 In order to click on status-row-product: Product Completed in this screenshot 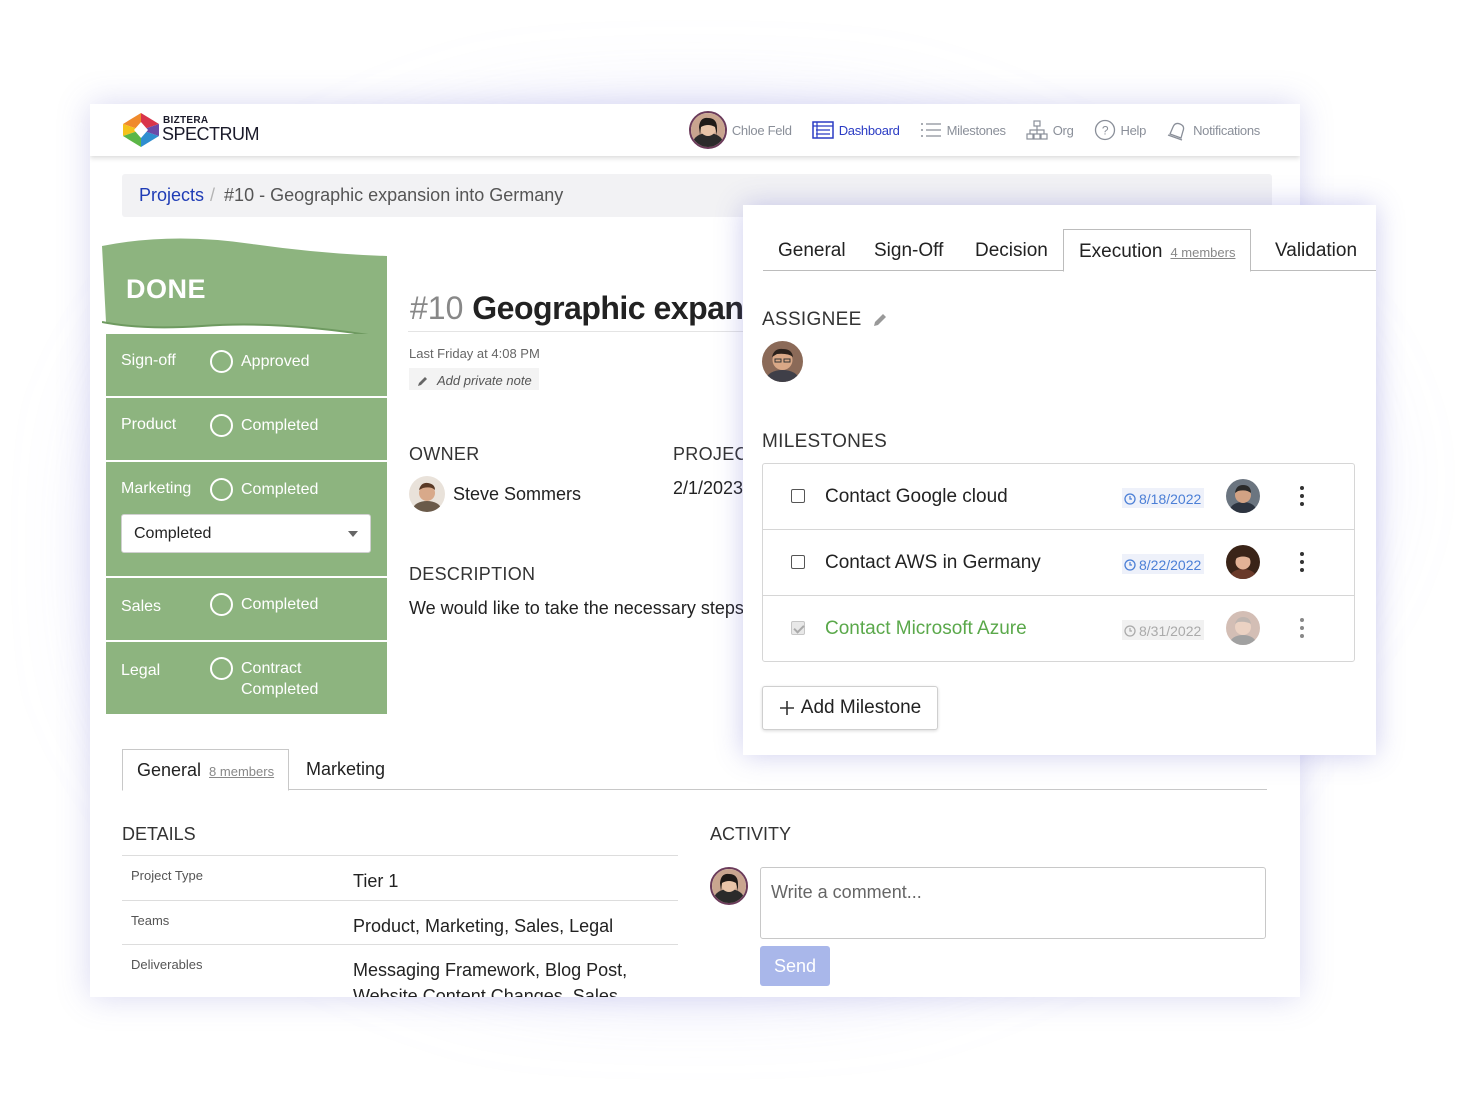, I will do `click(246, 429)`.